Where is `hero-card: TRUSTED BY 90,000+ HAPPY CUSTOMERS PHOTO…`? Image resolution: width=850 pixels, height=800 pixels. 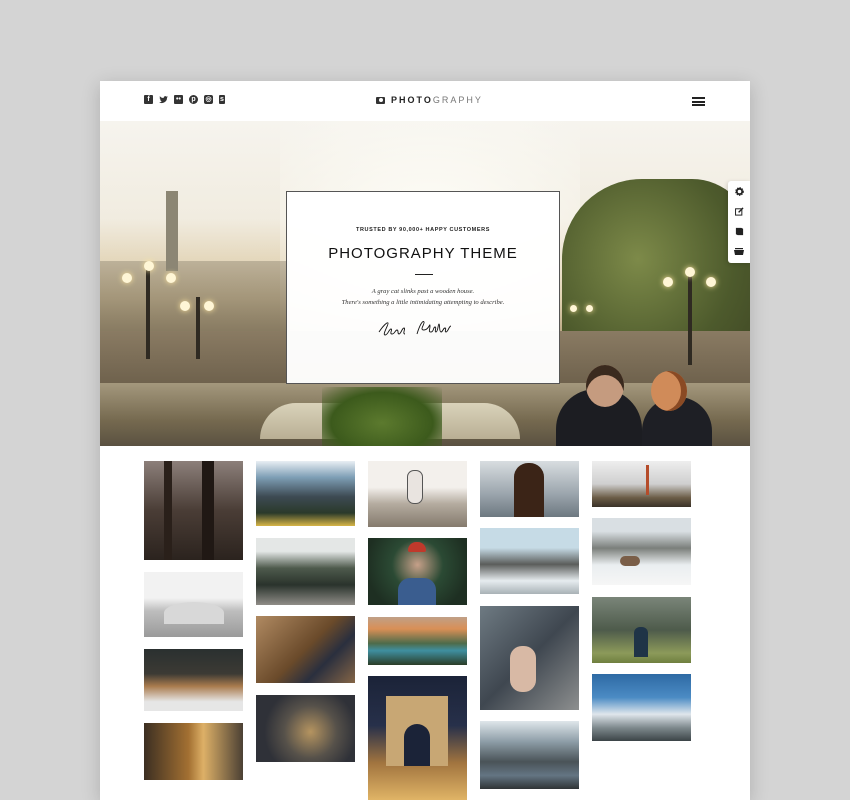
hero-card: TRUSTED BY 90,000+ HAPPY CUSTOMERS PHOTO… is located at coordinates (423, 287).